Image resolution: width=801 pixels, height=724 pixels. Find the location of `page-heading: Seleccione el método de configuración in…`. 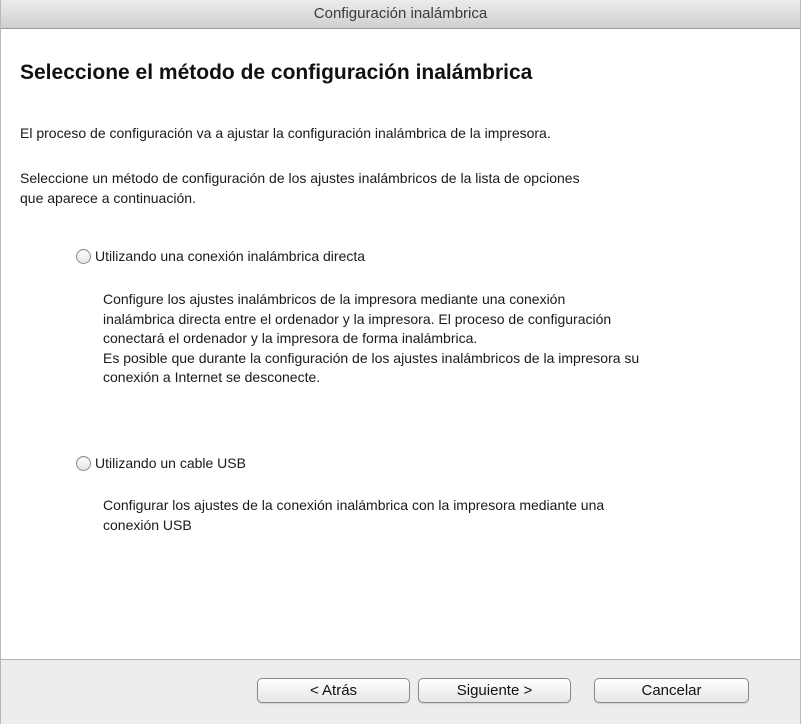

page-heading: Seleccione el método de configuración in… is located at coordinates (276, 72).